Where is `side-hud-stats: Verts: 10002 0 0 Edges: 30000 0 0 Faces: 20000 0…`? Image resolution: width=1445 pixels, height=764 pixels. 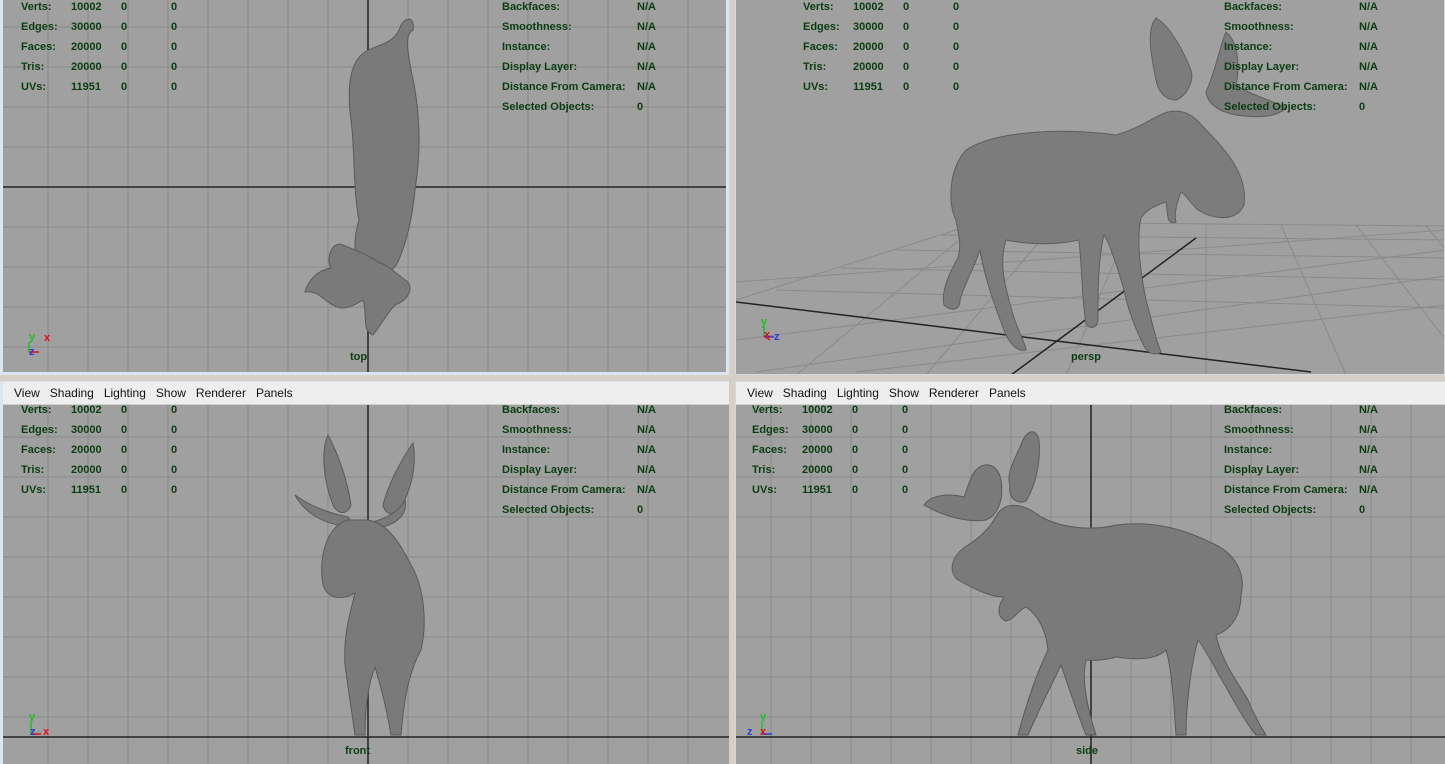 side-hud-stats: Verts: 10002 0 0 Edges: 30000 0 0 Faces: 20000 0… is located at coordinates (837, 450).